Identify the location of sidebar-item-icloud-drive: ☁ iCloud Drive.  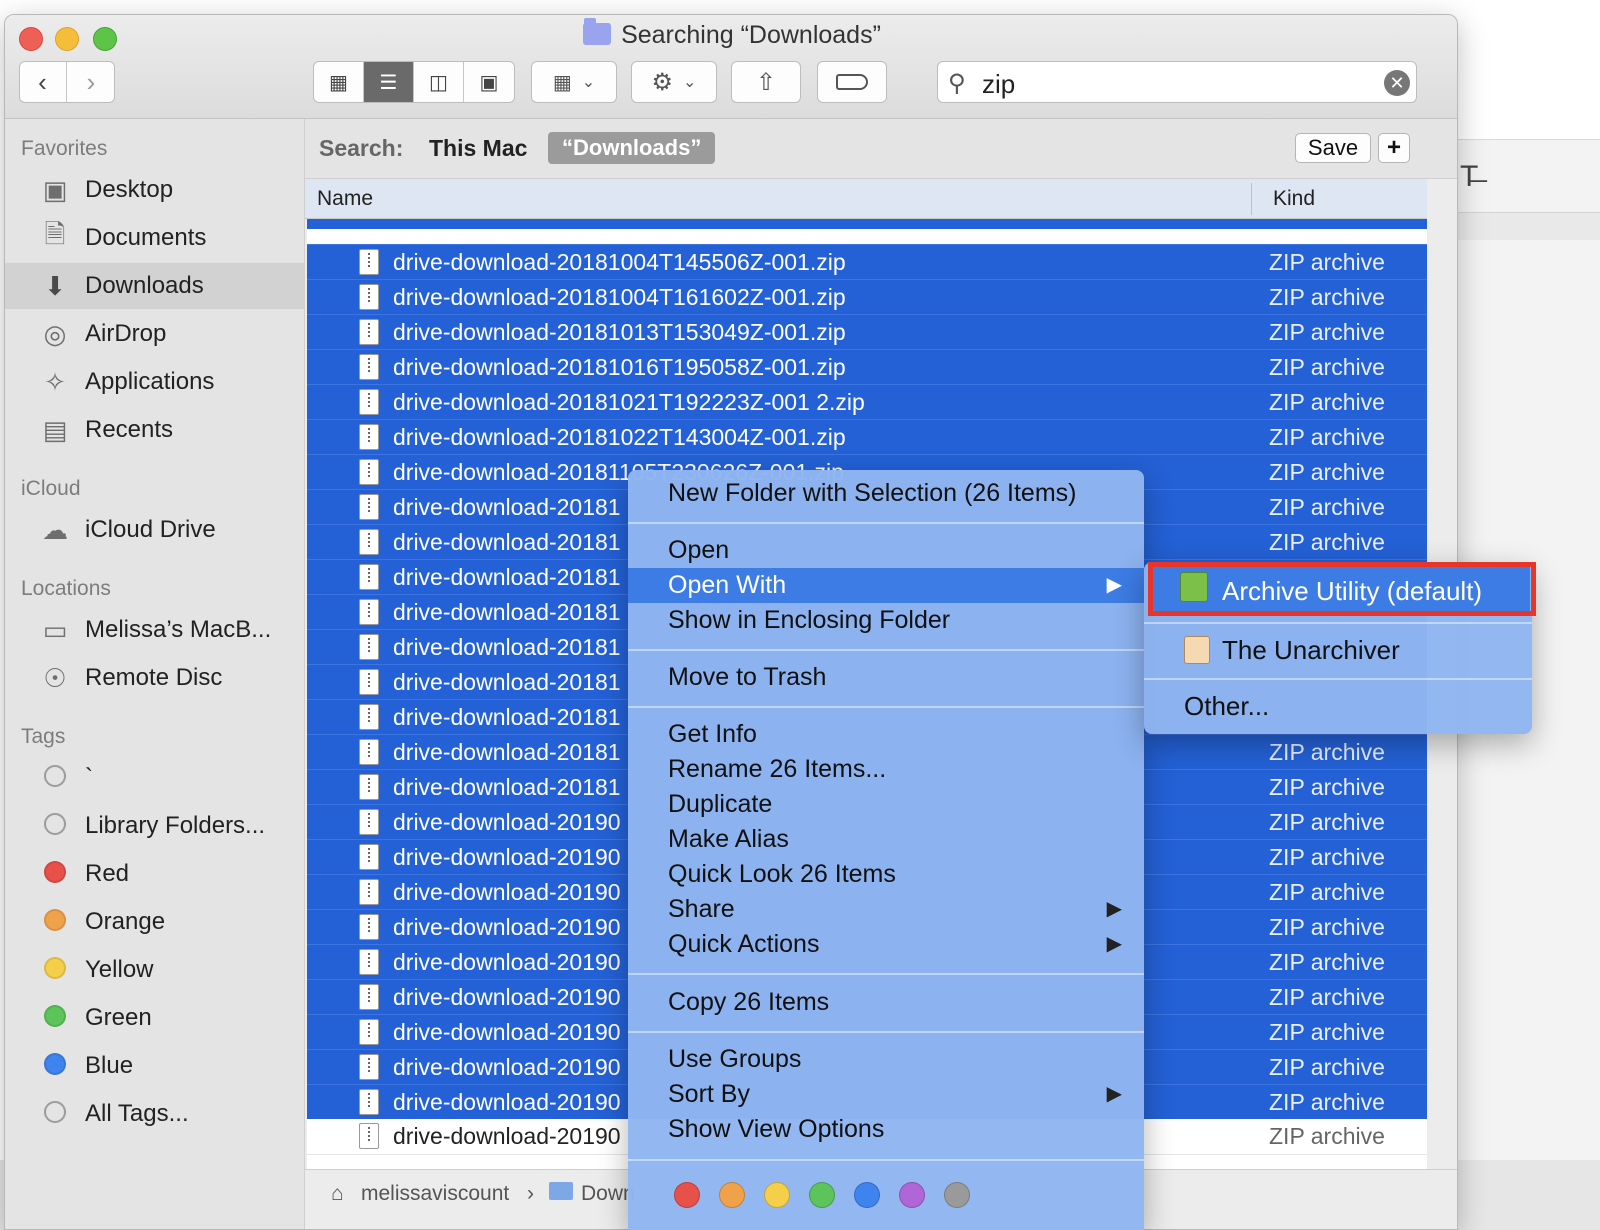
(154, 530).